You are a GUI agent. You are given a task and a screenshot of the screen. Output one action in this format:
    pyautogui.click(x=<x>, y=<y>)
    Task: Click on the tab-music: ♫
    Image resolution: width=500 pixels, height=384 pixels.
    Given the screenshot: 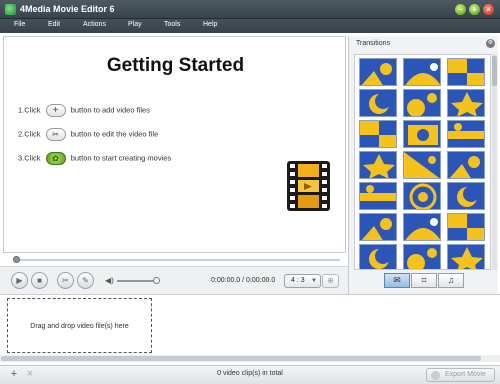 What is the action you would take?
    pyautogui.click(x=451, y=280)
    